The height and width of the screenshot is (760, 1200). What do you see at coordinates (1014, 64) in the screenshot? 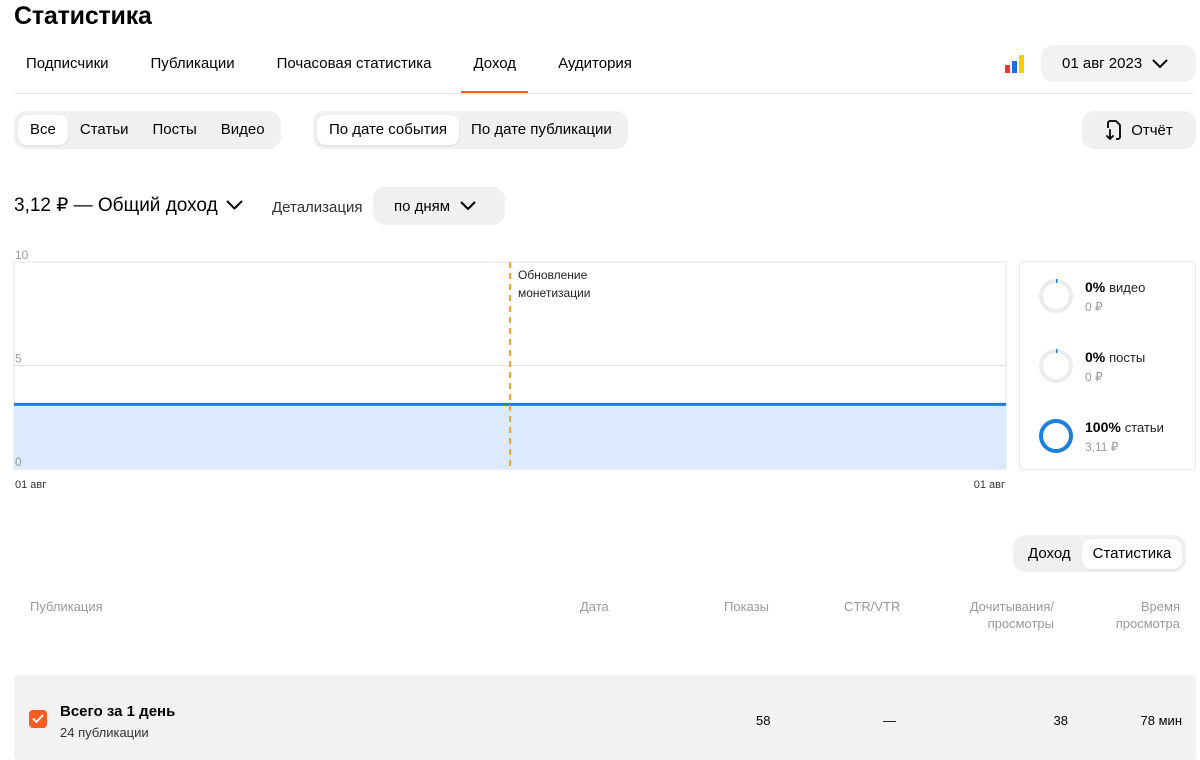
I see `bar-chart-logo-icon` at bounding box center [1014, 64].